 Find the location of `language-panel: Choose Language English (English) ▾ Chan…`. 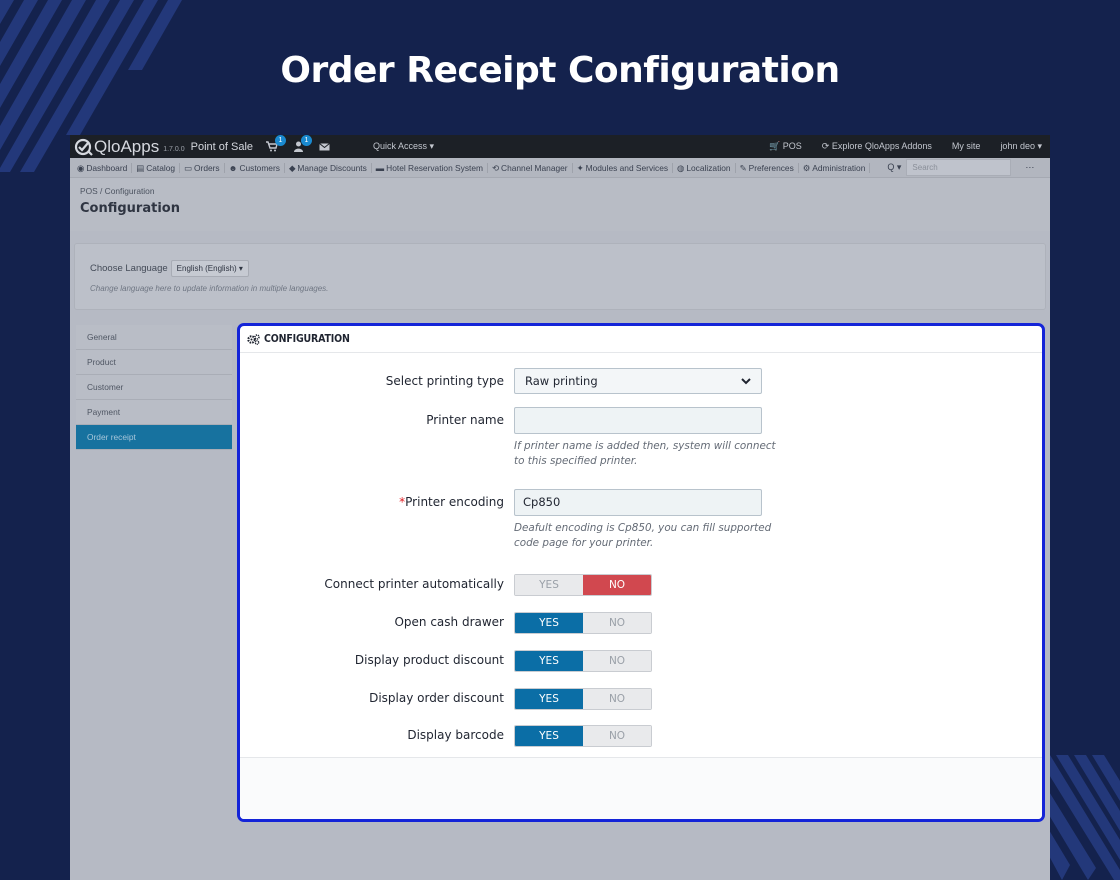

language-panel: Choose Language English (English) ▾ Chan… is located at coordinates (560, 276).